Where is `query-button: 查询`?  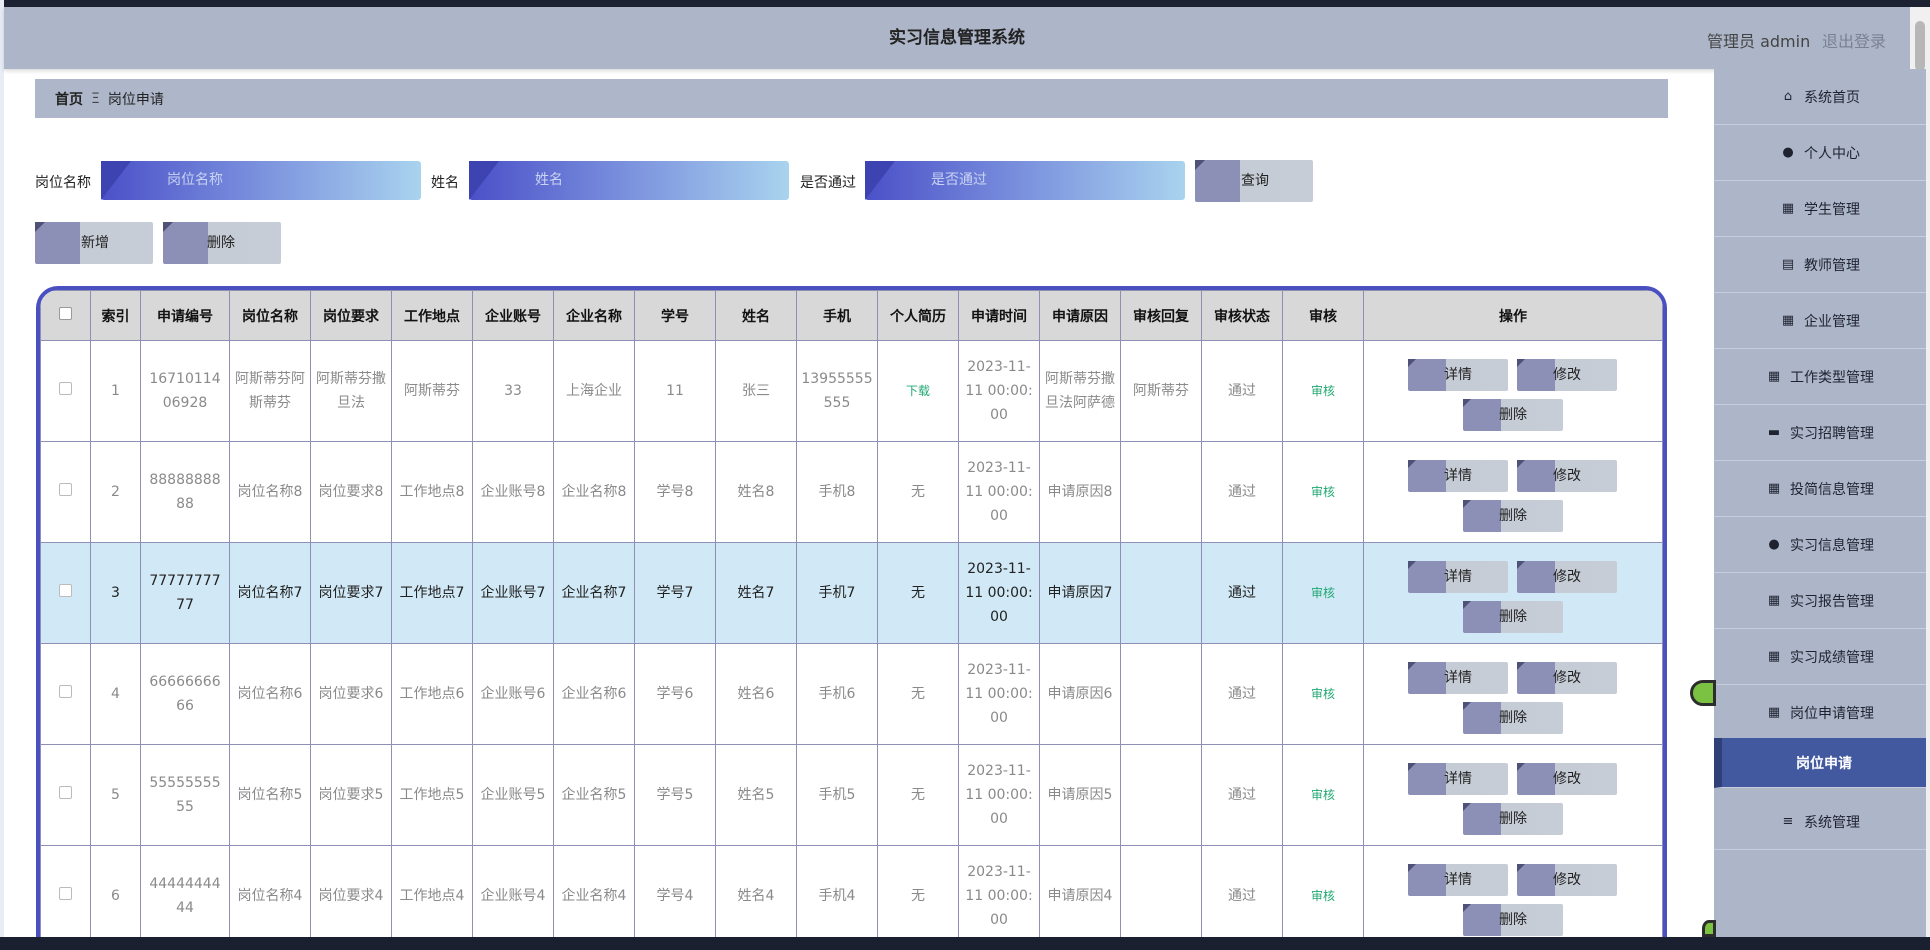 query-button: 查询 is located at coordinates (1254, 181).